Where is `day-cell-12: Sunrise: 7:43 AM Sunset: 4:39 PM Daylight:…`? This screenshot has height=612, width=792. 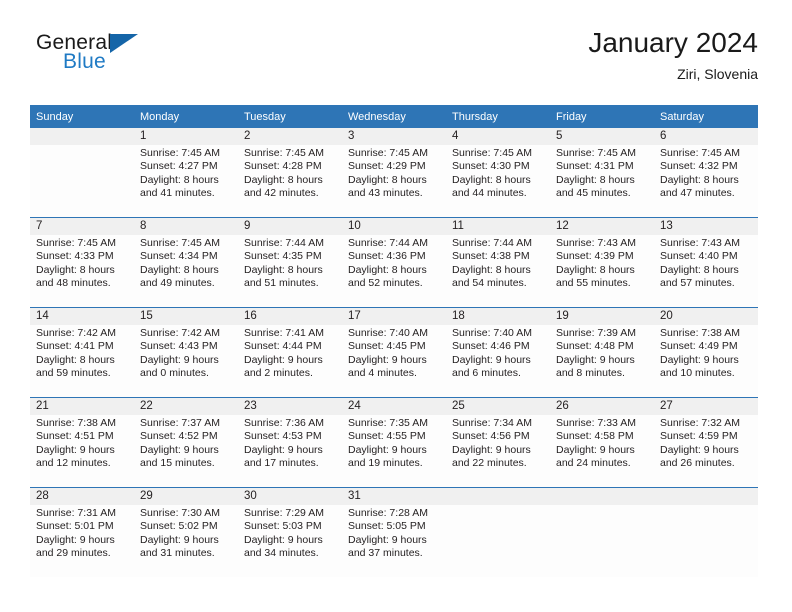 day-cell-12: Sunrise: 7:43 AM Sunset: 4:39 PM Daylight:… is located at coordinates (602, 271).